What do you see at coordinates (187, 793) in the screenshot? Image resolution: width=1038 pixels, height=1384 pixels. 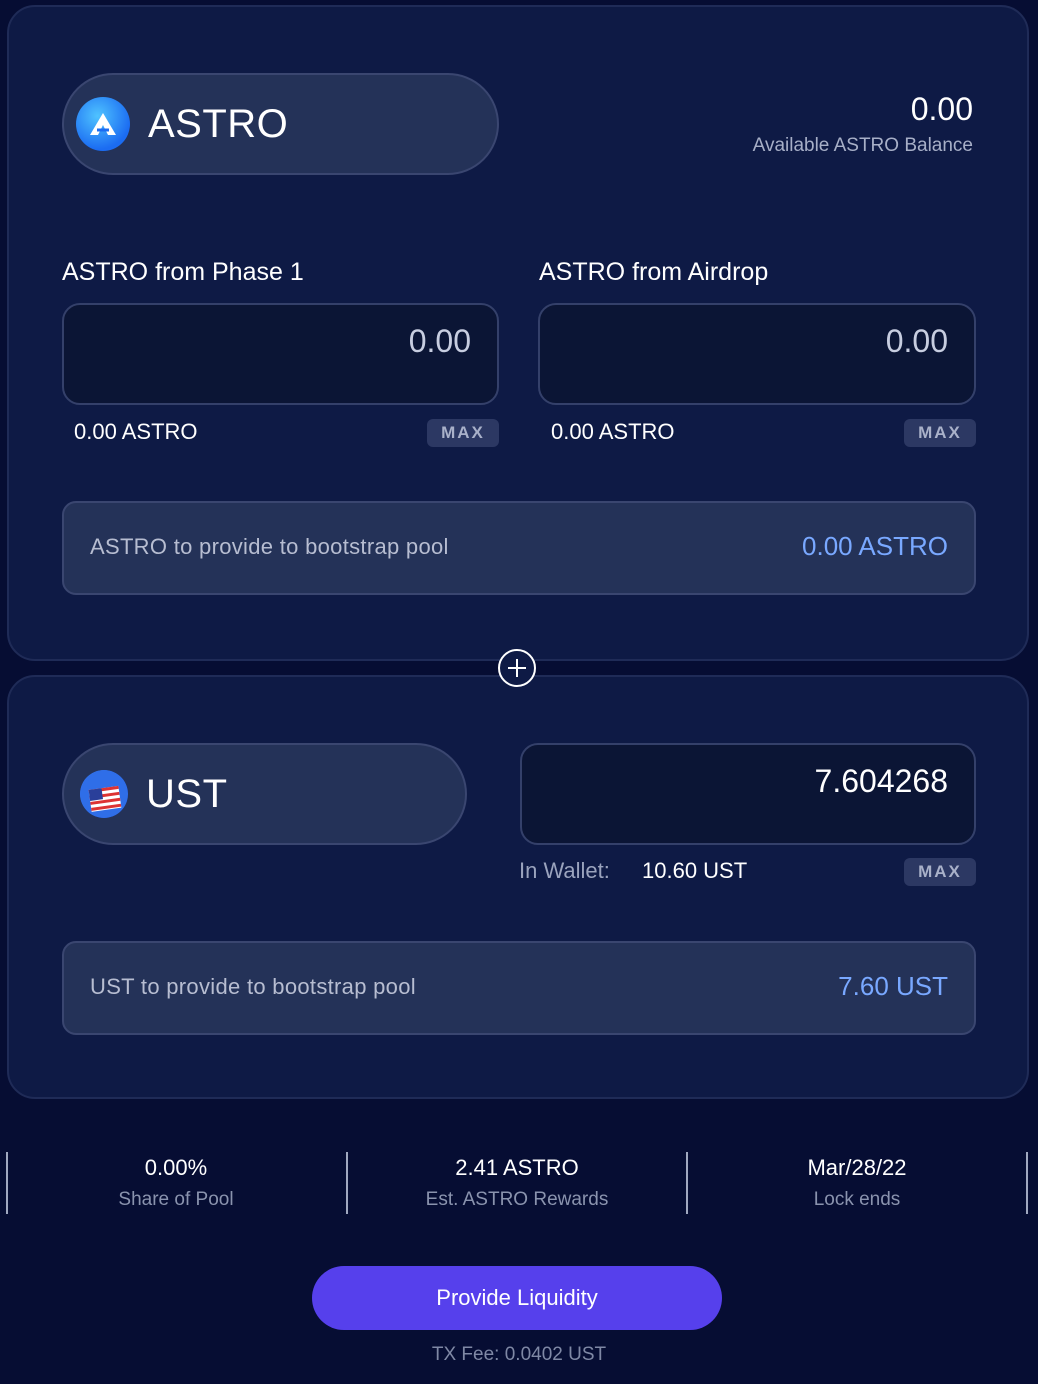 I see `ust-token-name: UST` at bounding box center [187, 793].